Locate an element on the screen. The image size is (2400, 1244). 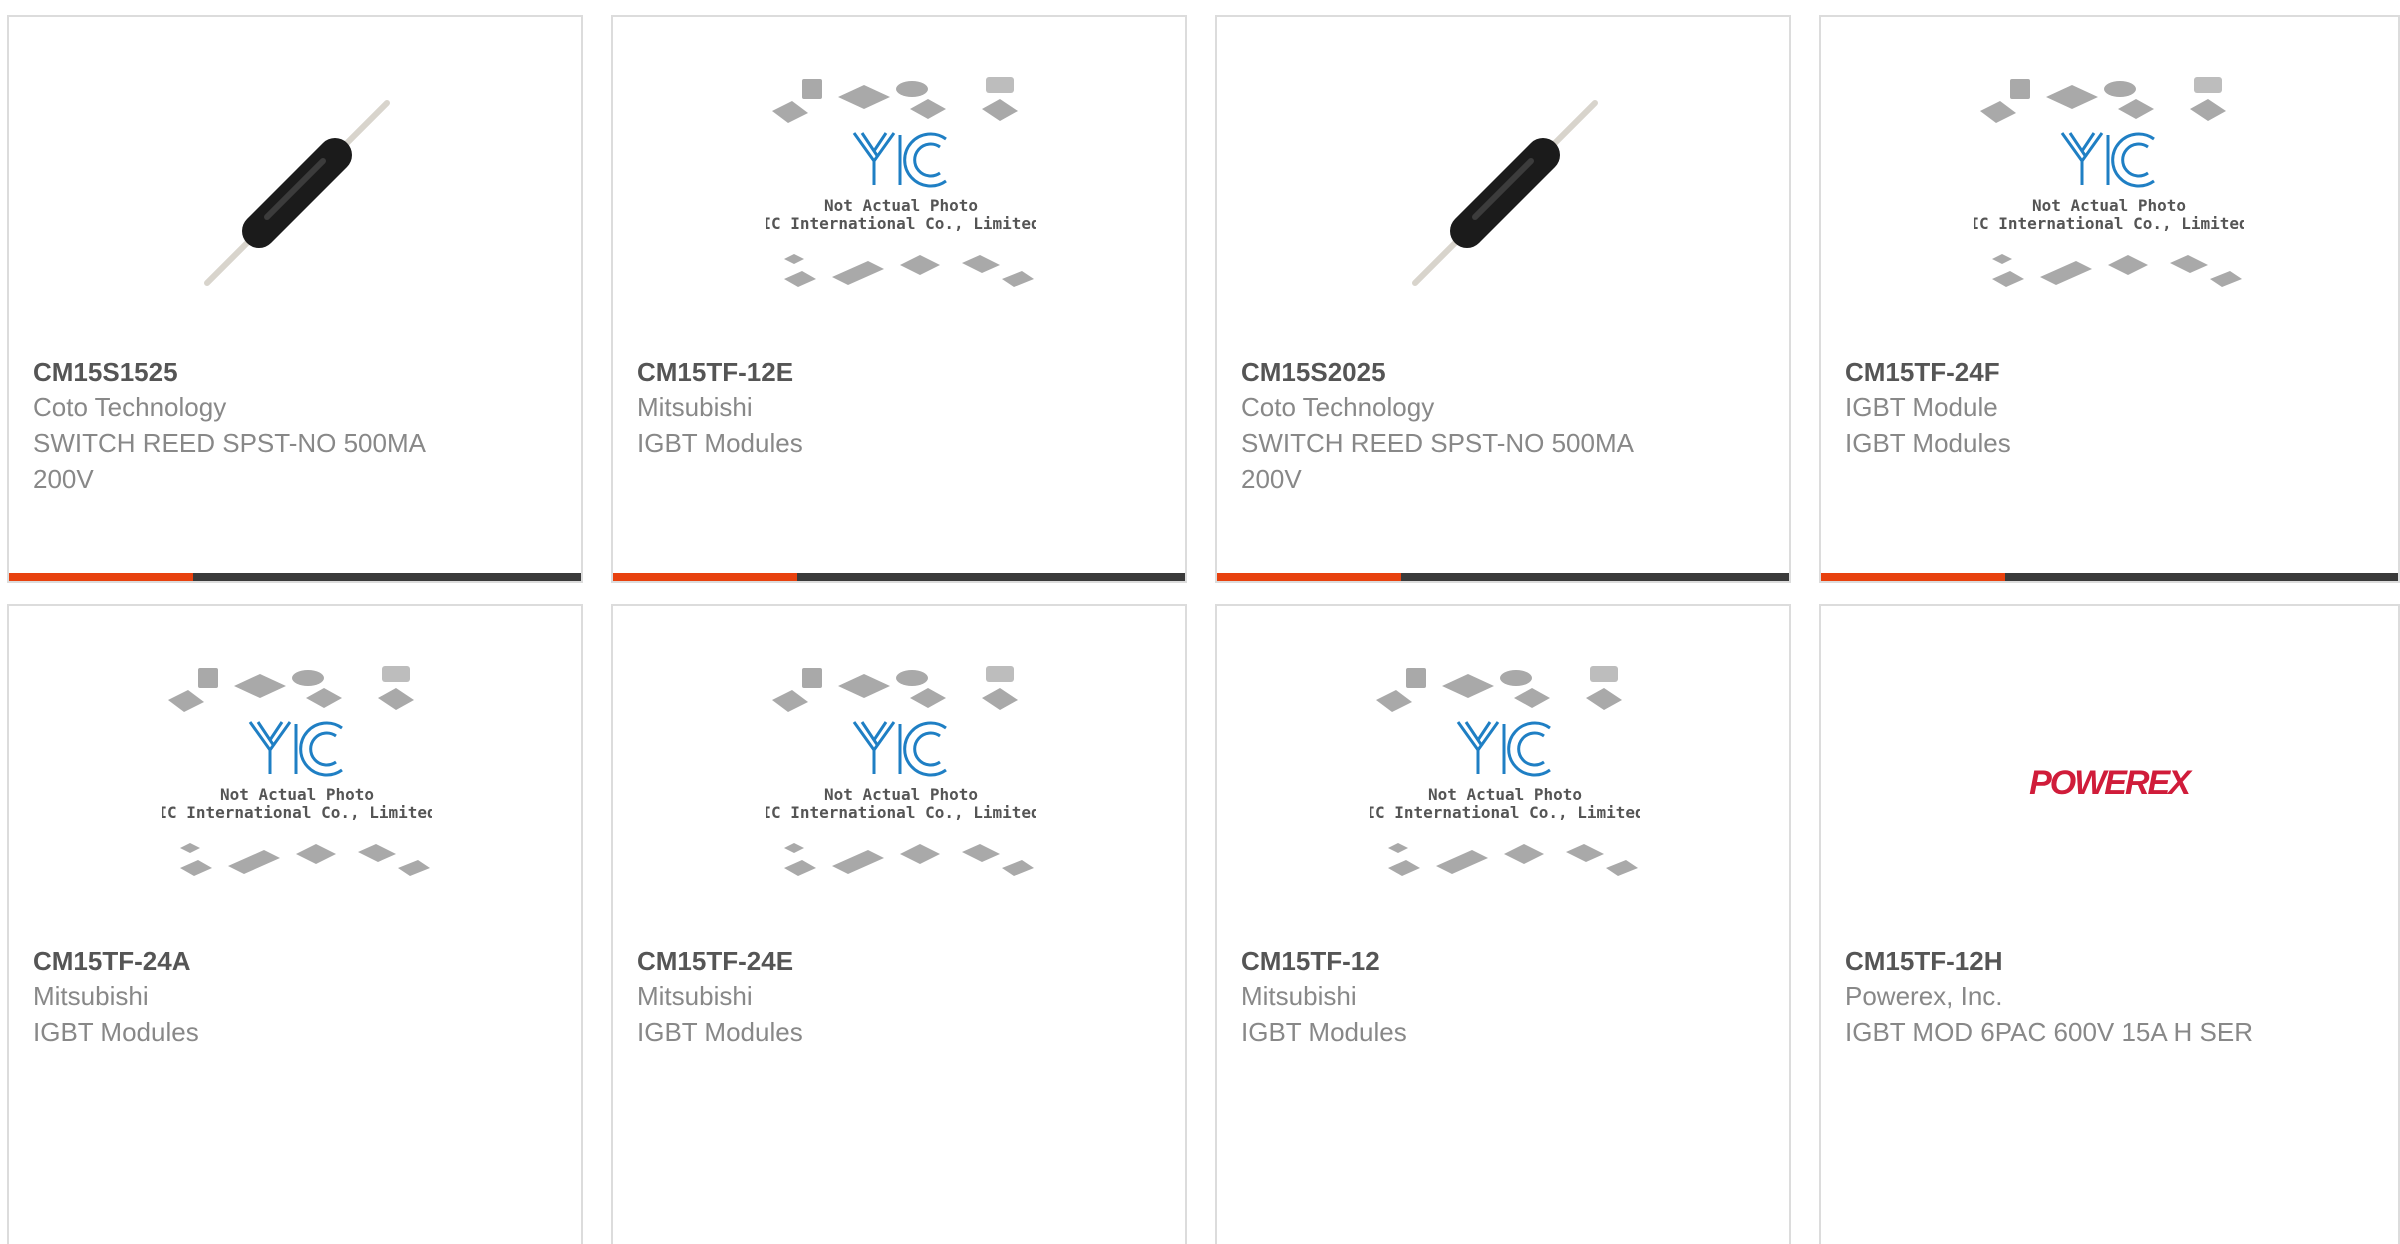
product-image: POWEREX is located at coordinates (2109, 782).